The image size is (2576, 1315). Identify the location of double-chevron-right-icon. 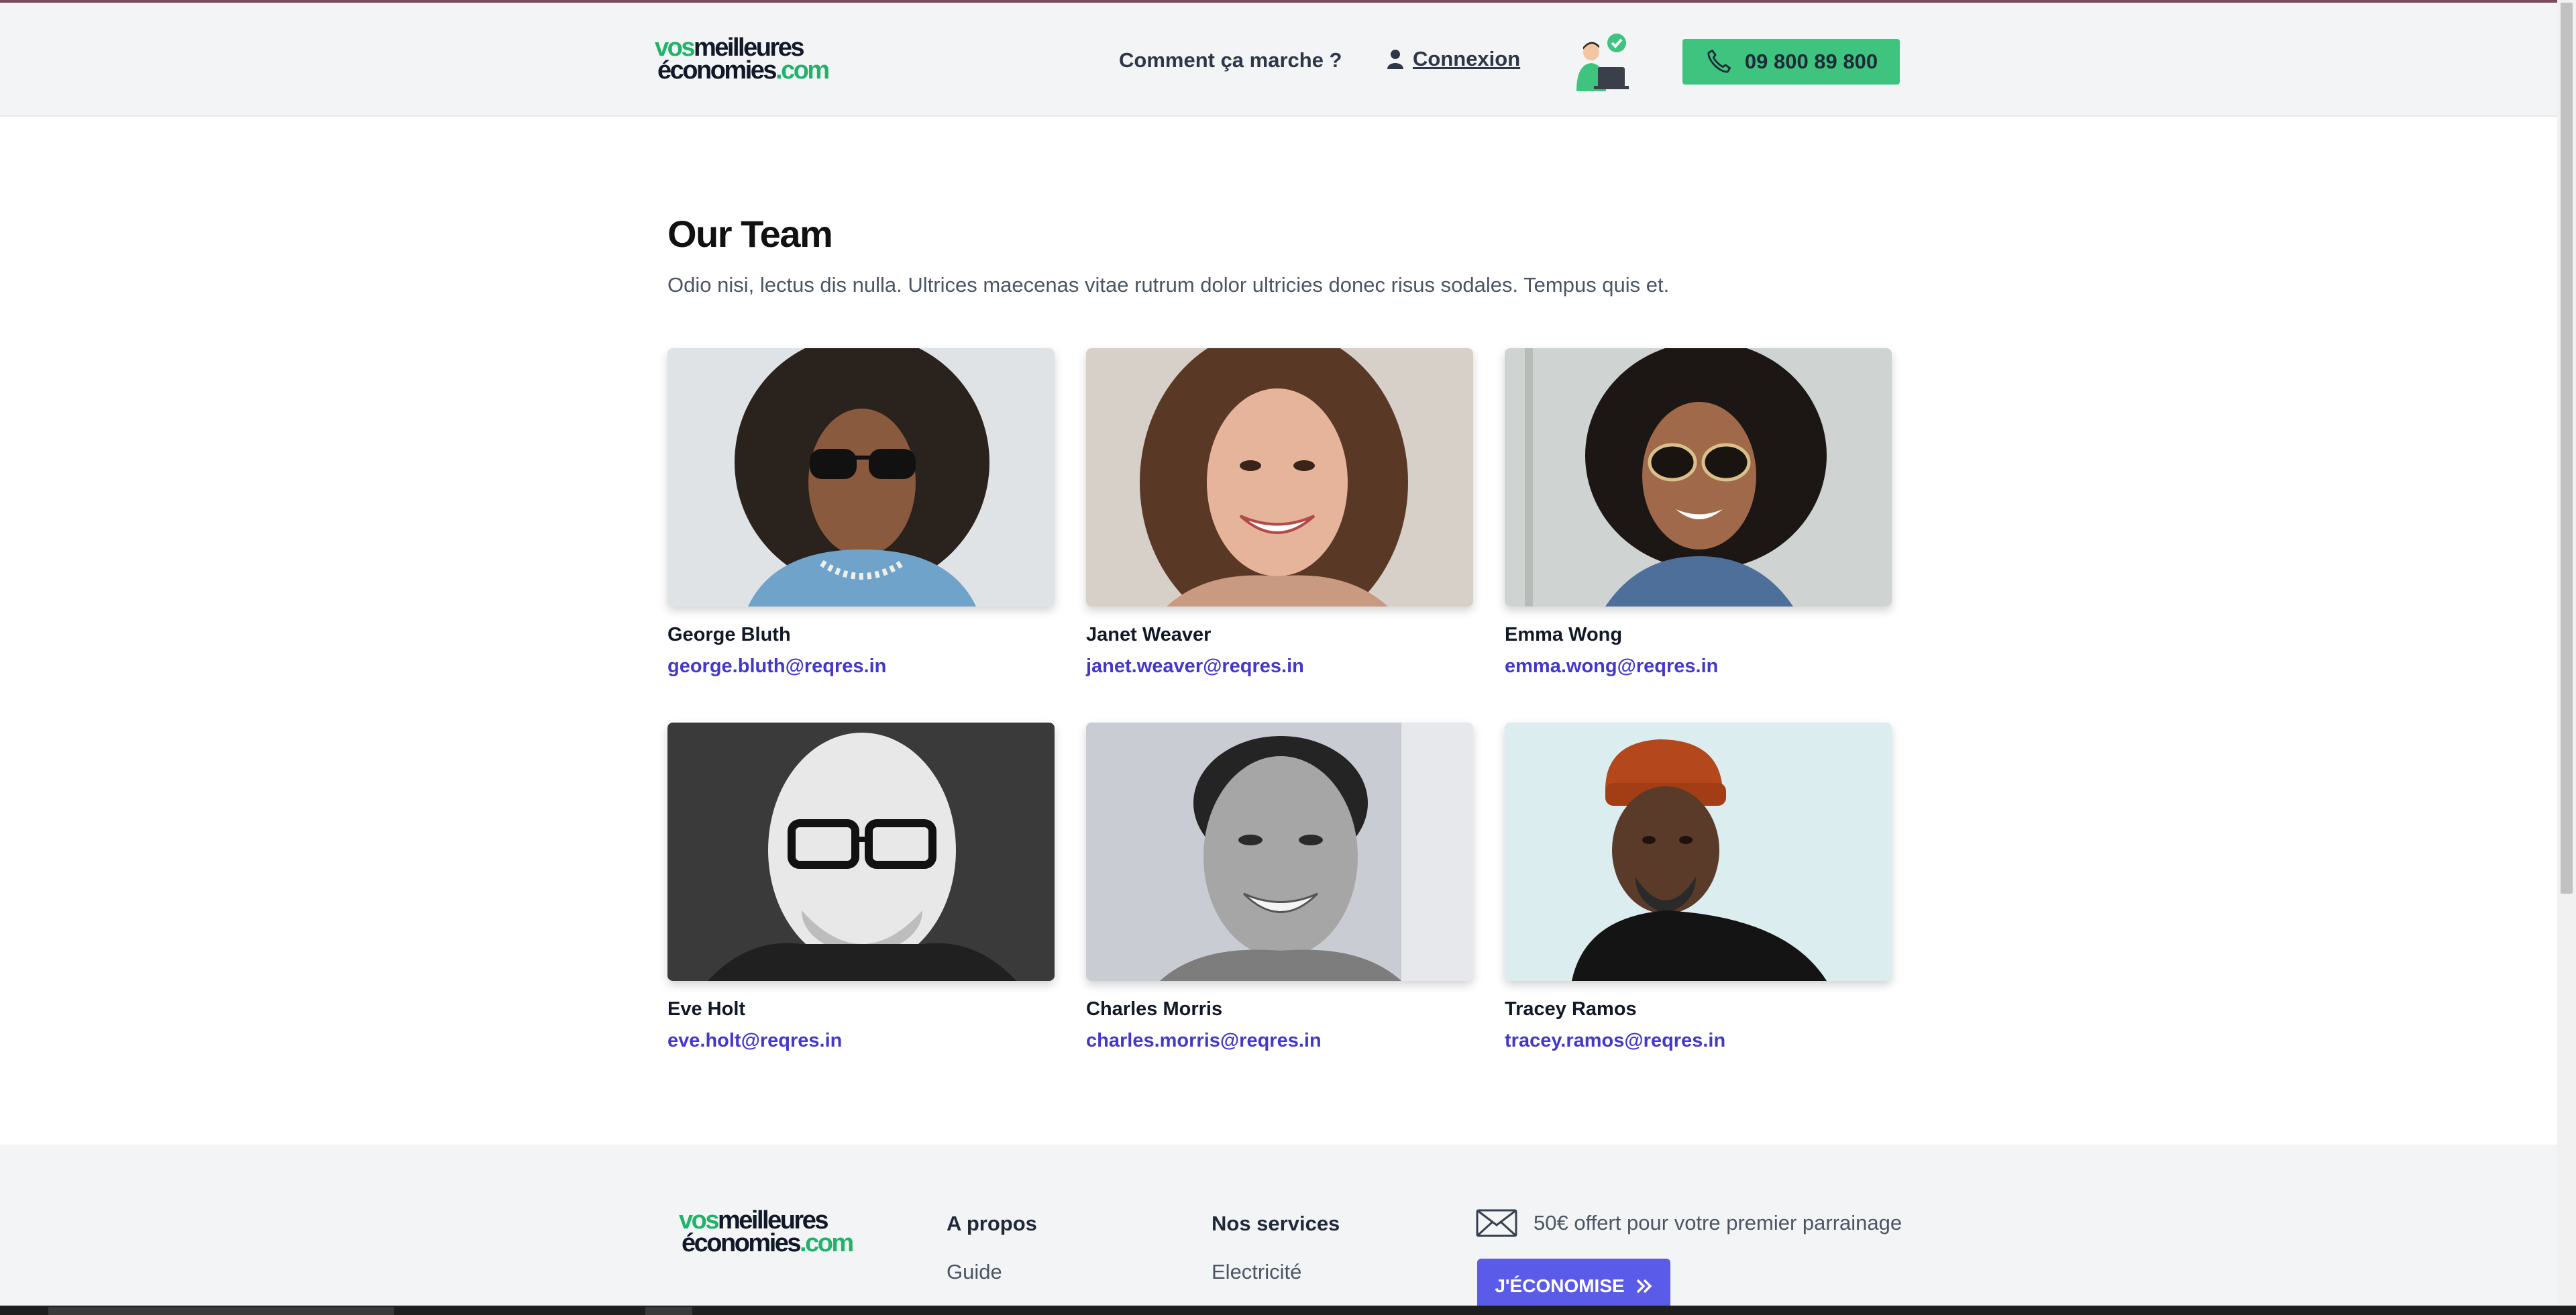
(1644, 1287).